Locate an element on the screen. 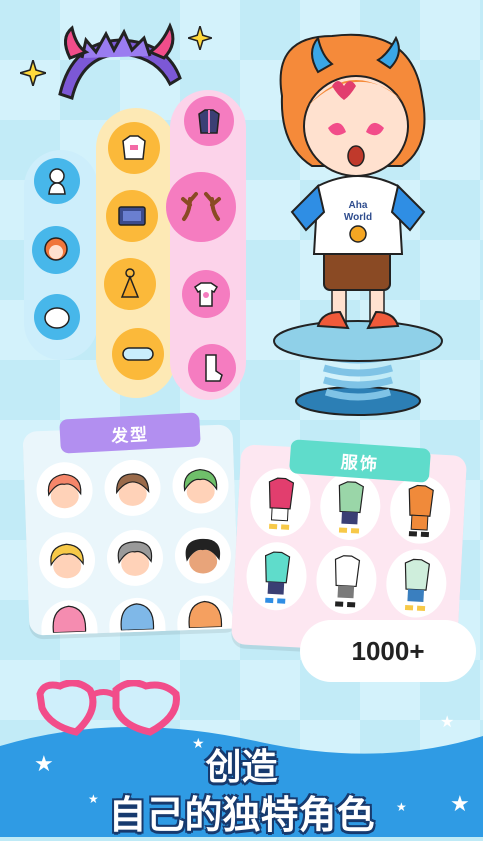  shirt-icon is located at coordinates (134, 147).